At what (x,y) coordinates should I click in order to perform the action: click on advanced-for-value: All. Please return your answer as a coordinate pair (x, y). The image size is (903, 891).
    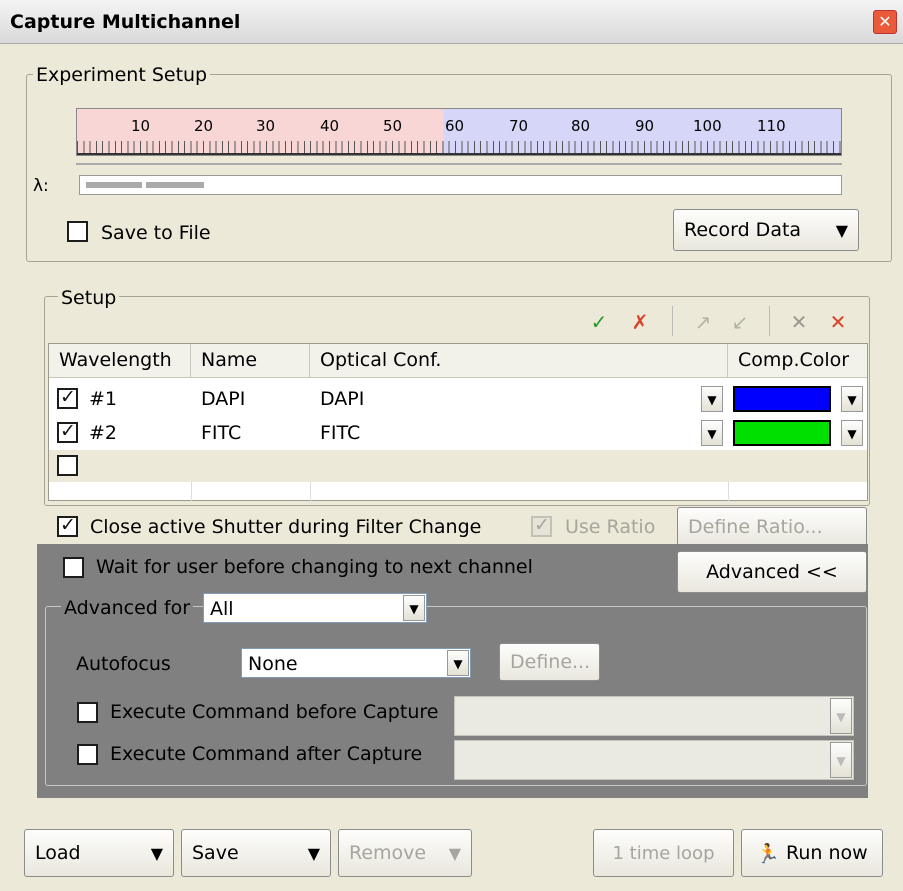
    Looking at the image, I should click on (222, 609).